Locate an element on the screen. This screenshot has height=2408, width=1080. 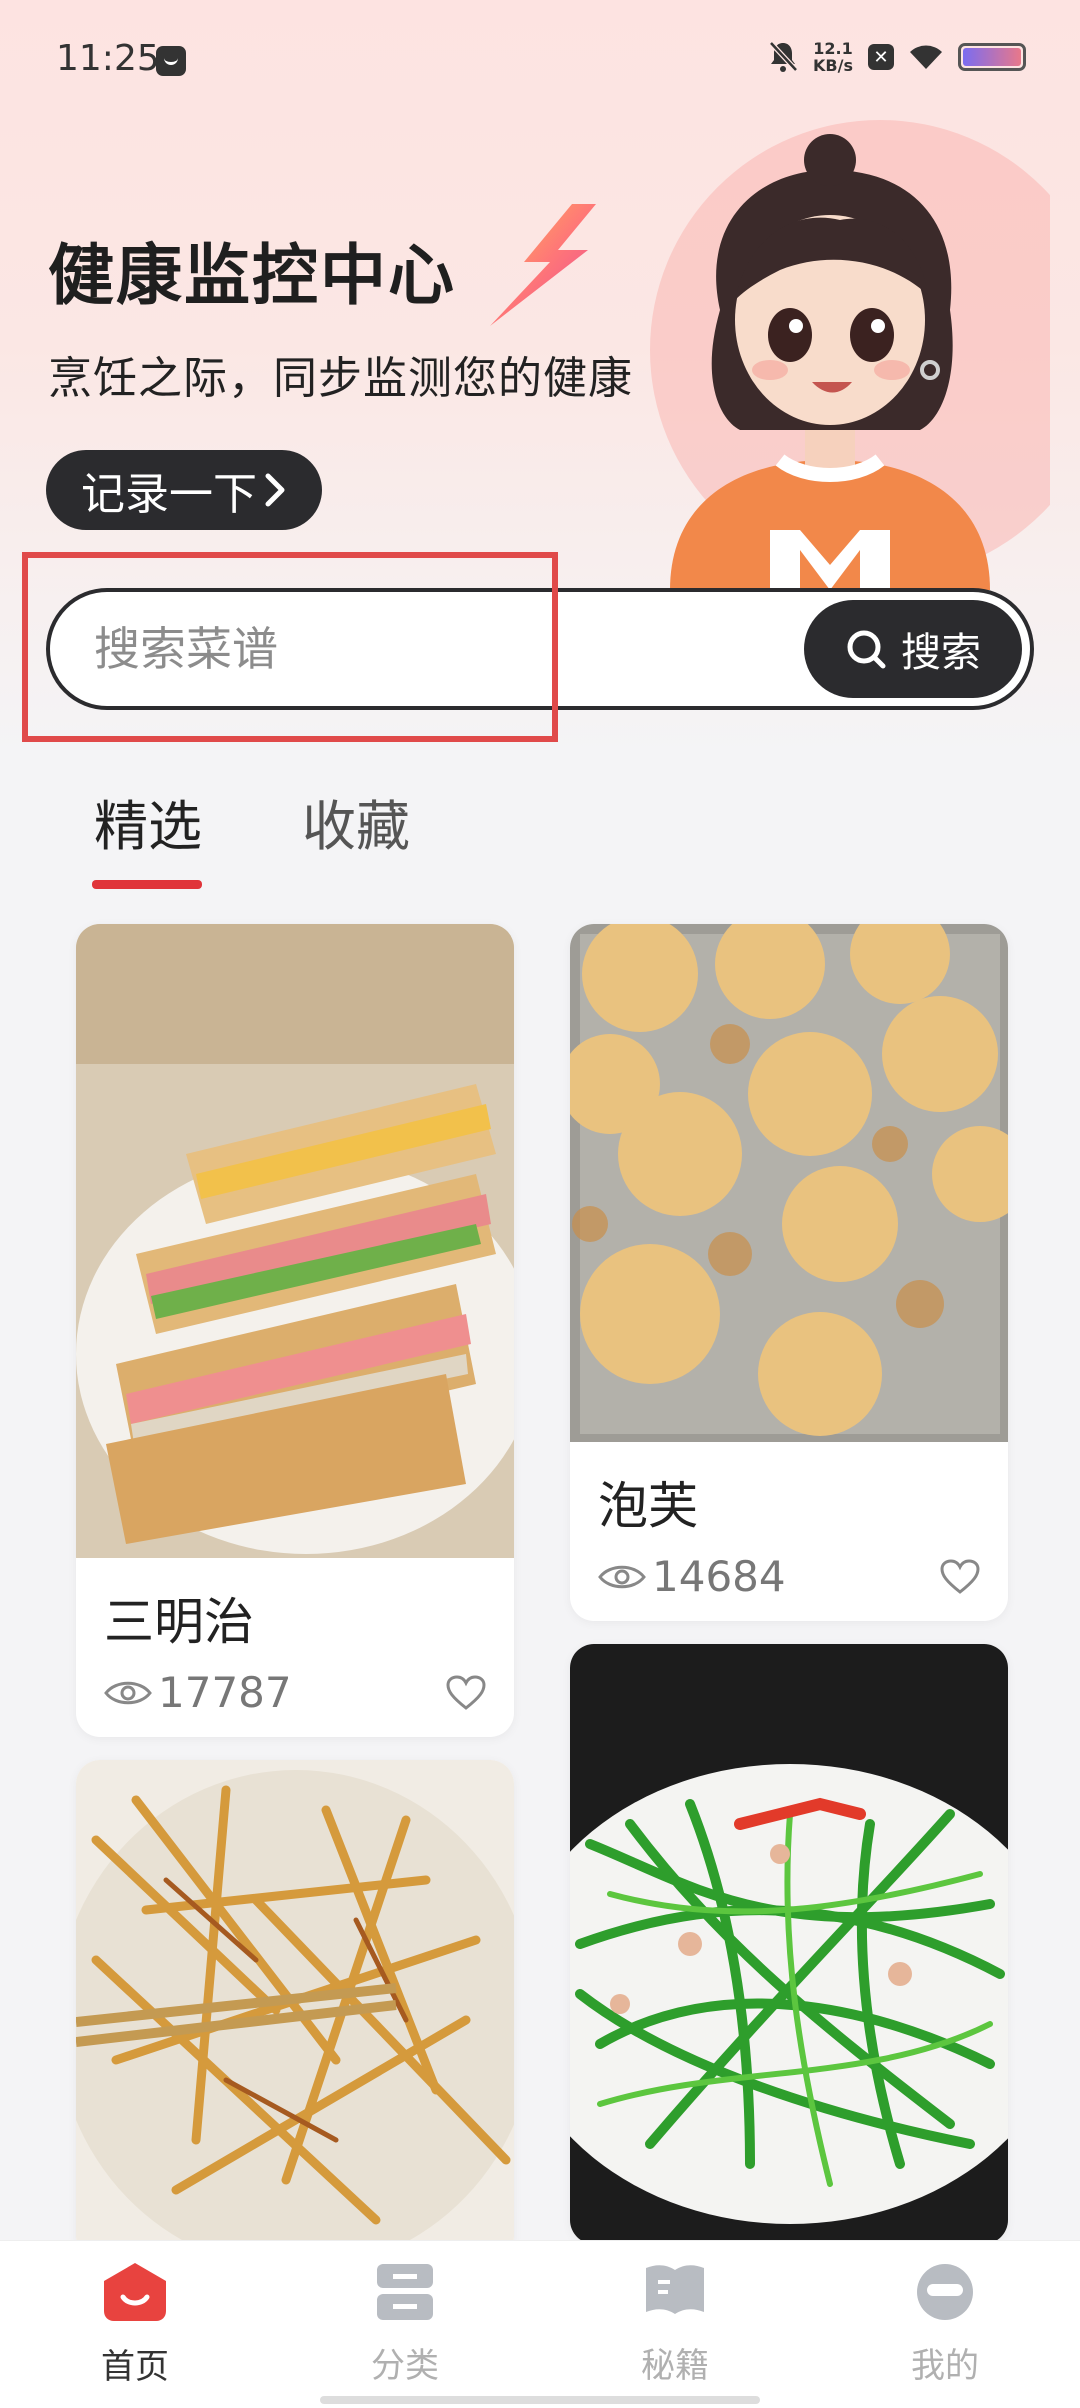
nav-profile-label: 我的 is located at coordinates (945, 2366).